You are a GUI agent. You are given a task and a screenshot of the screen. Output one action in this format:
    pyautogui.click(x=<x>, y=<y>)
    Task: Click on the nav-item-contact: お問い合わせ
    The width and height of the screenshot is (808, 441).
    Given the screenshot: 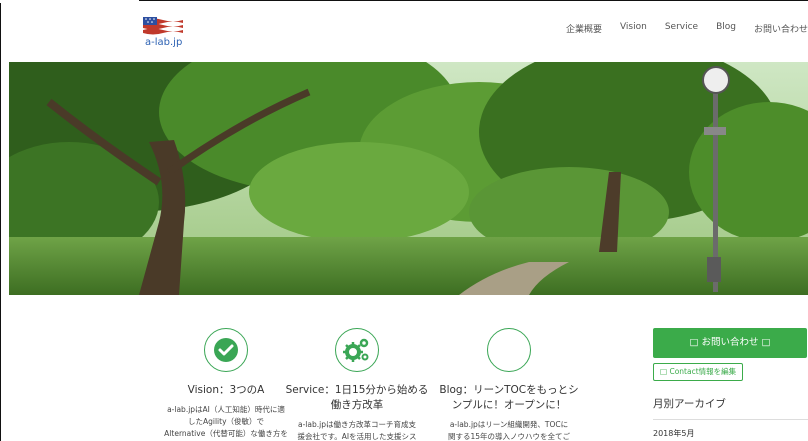 What is the action you would take?
    pyautogui.click(x=781, y=28)
    